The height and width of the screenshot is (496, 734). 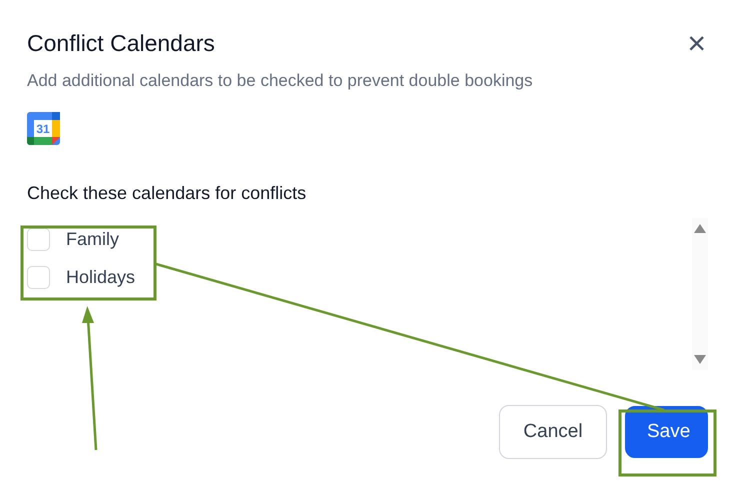 What do you see at coordinates (700, 359) in the screenshot?
I see `scroll-down-icon` at bounding box center [700, 359].